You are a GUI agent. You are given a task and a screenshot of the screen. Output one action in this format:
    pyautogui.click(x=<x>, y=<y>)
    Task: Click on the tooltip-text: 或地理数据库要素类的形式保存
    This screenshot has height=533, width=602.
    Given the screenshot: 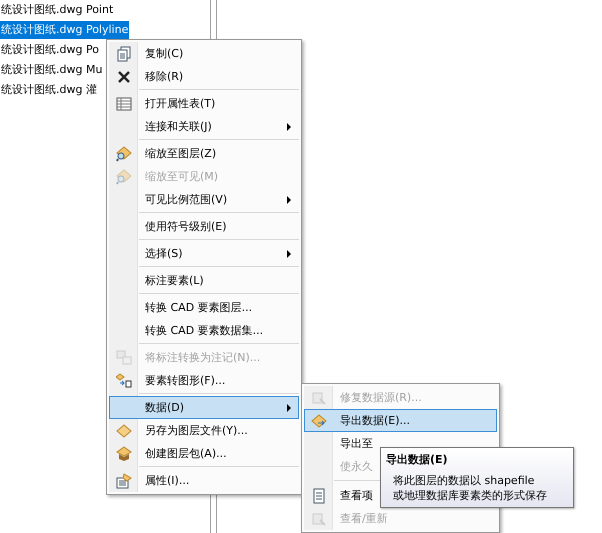 What is the action you would take?
    pyautogui.click(x=470, y=495)
    